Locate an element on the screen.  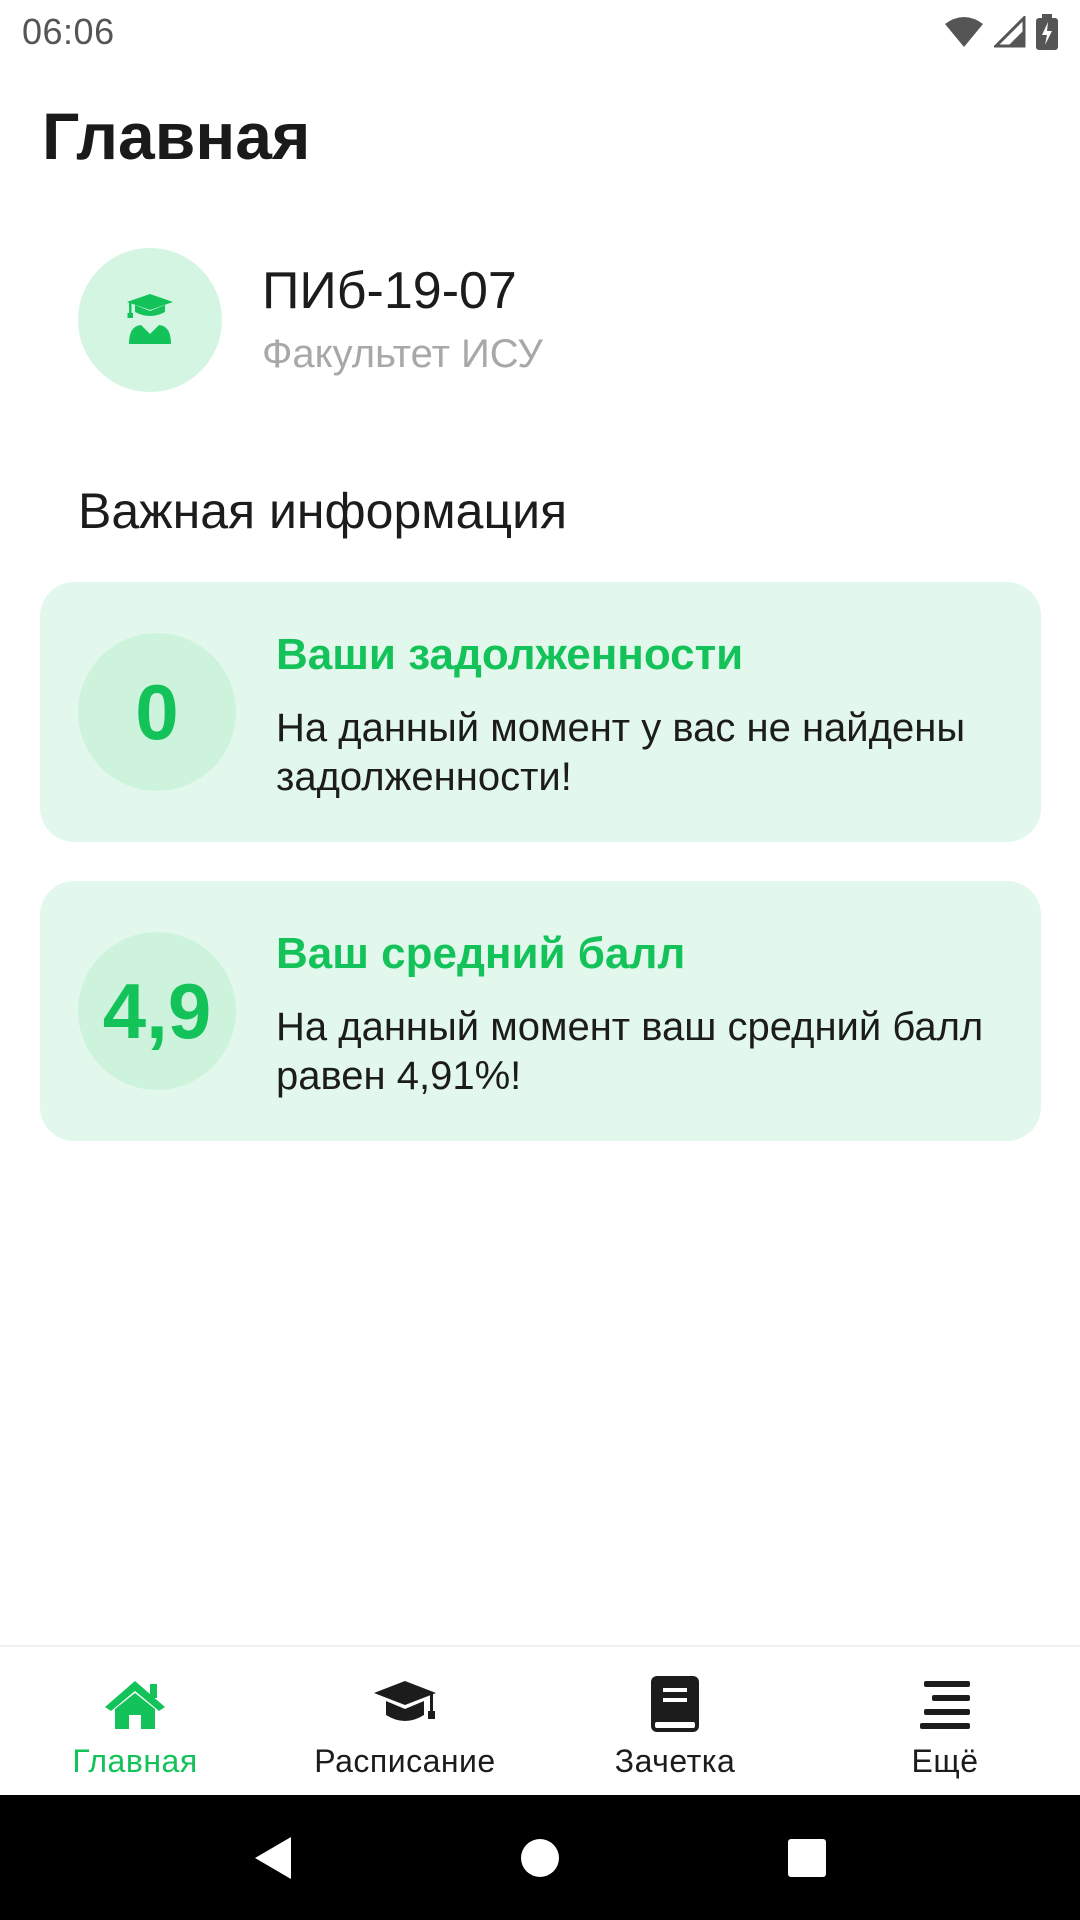
back-icon is located at coordinates (273, 1858).